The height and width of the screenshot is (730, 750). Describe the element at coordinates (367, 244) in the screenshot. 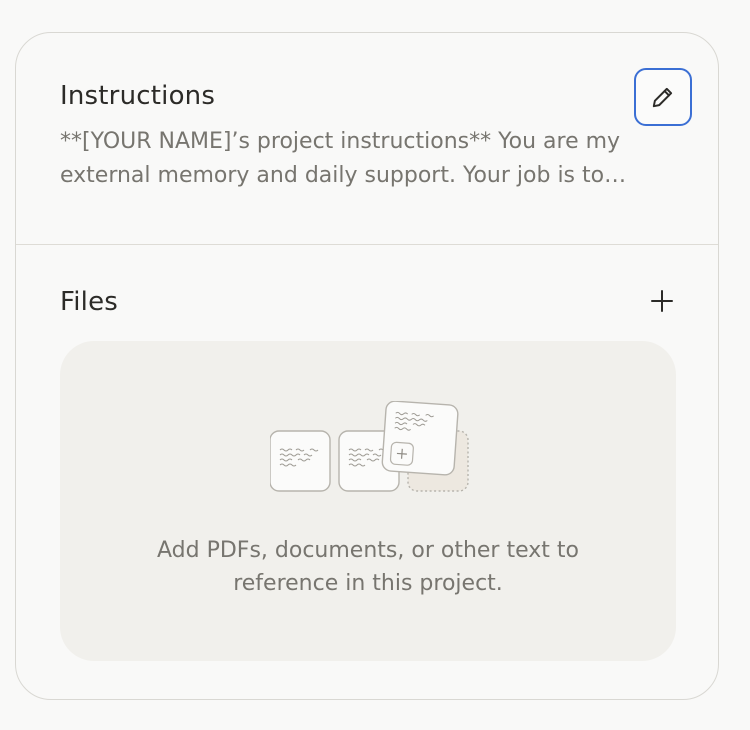

I see `section-divider` at that location.